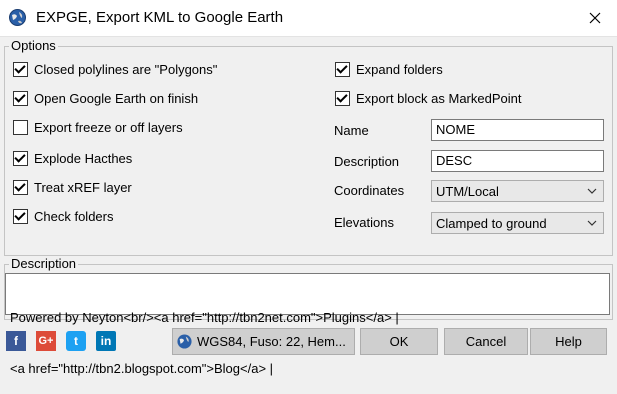 The image size is (617, 394). I want to click on coordinates-label: Coordinates, so click(369, 190).